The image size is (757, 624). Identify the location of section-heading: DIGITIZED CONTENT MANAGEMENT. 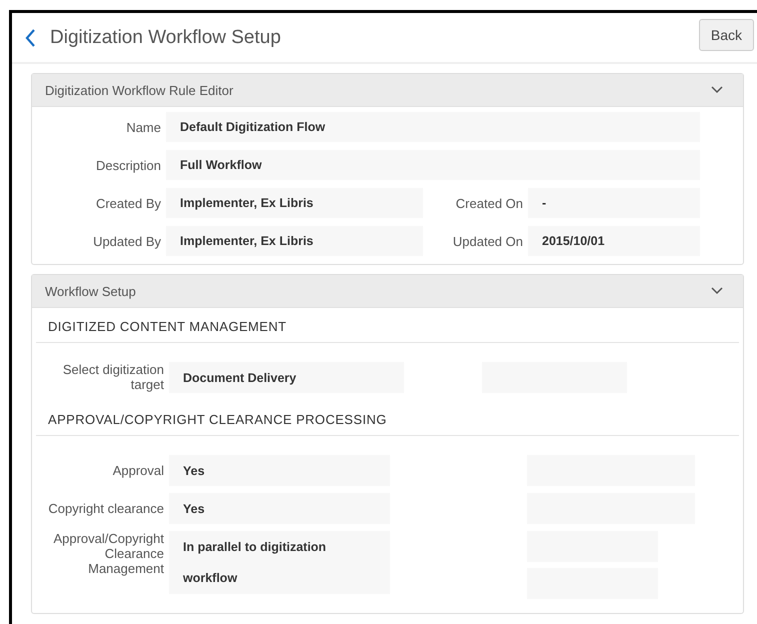
(387, 325).